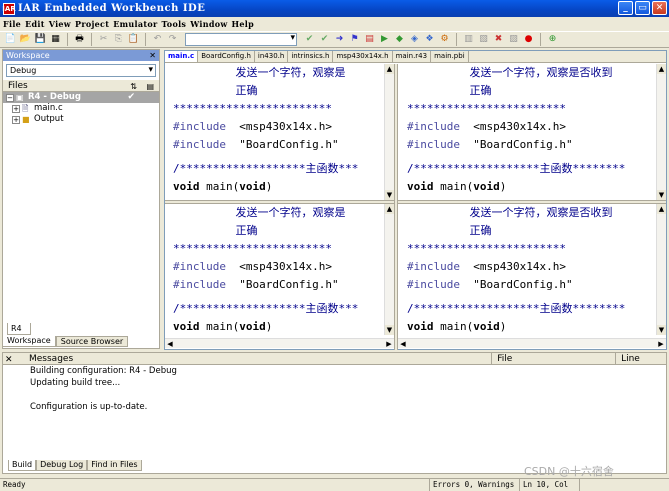 The width and height of the screenshot is (669, 491). What do you see at coordinates (10, 97) in the screenshot?
I see `collapse-icon: −` at bounding box center [10, 97].